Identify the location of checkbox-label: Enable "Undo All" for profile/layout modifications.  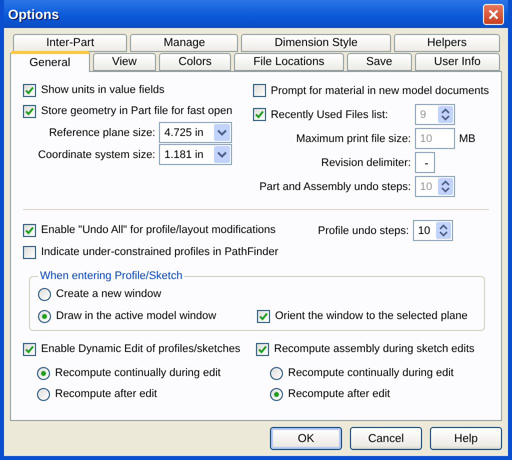
(158, 230).